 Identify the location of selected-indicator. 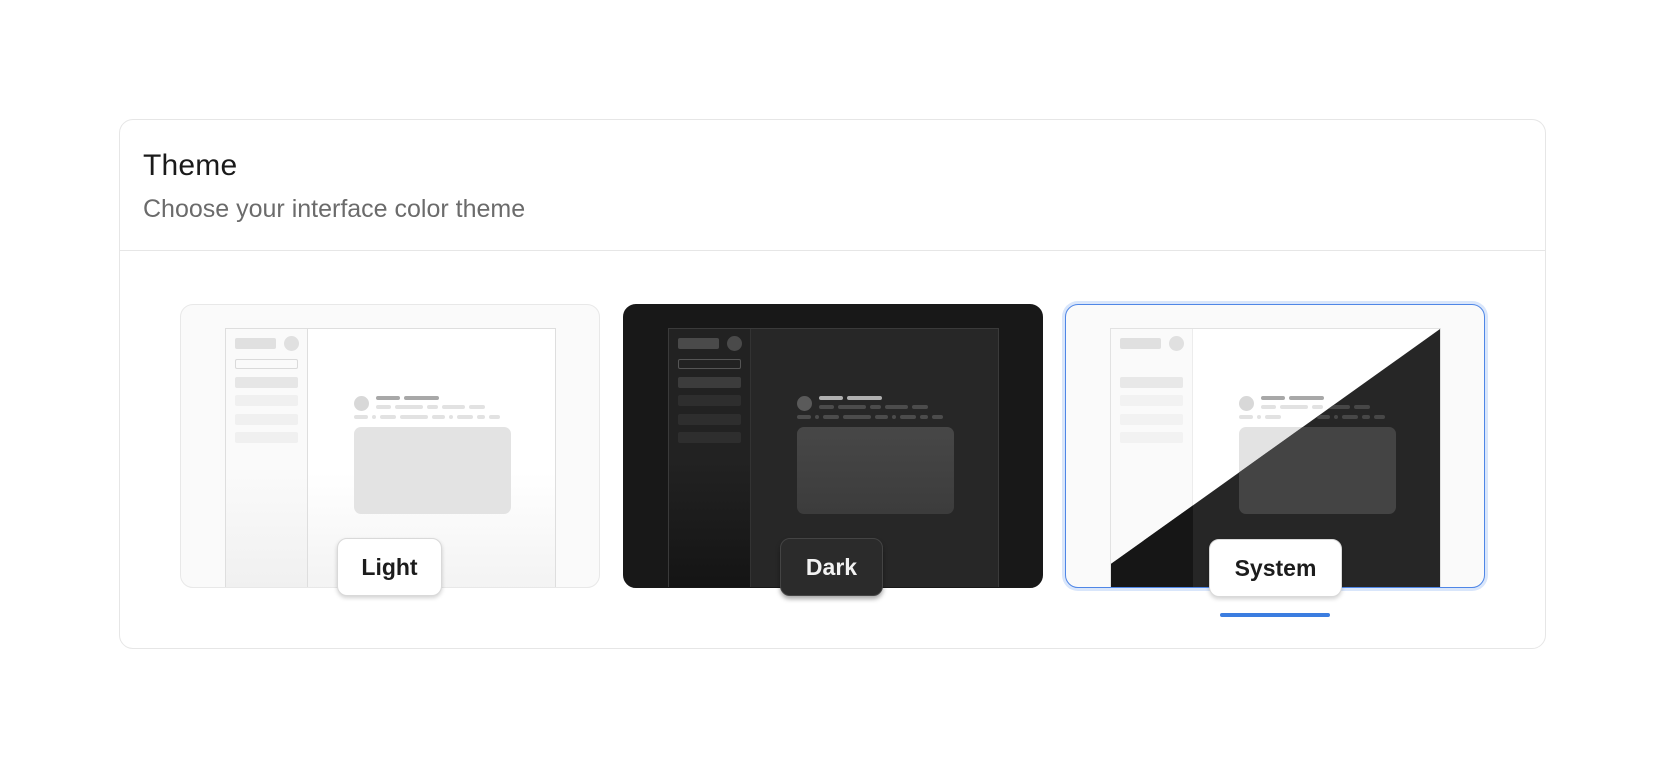
(1275, 615).